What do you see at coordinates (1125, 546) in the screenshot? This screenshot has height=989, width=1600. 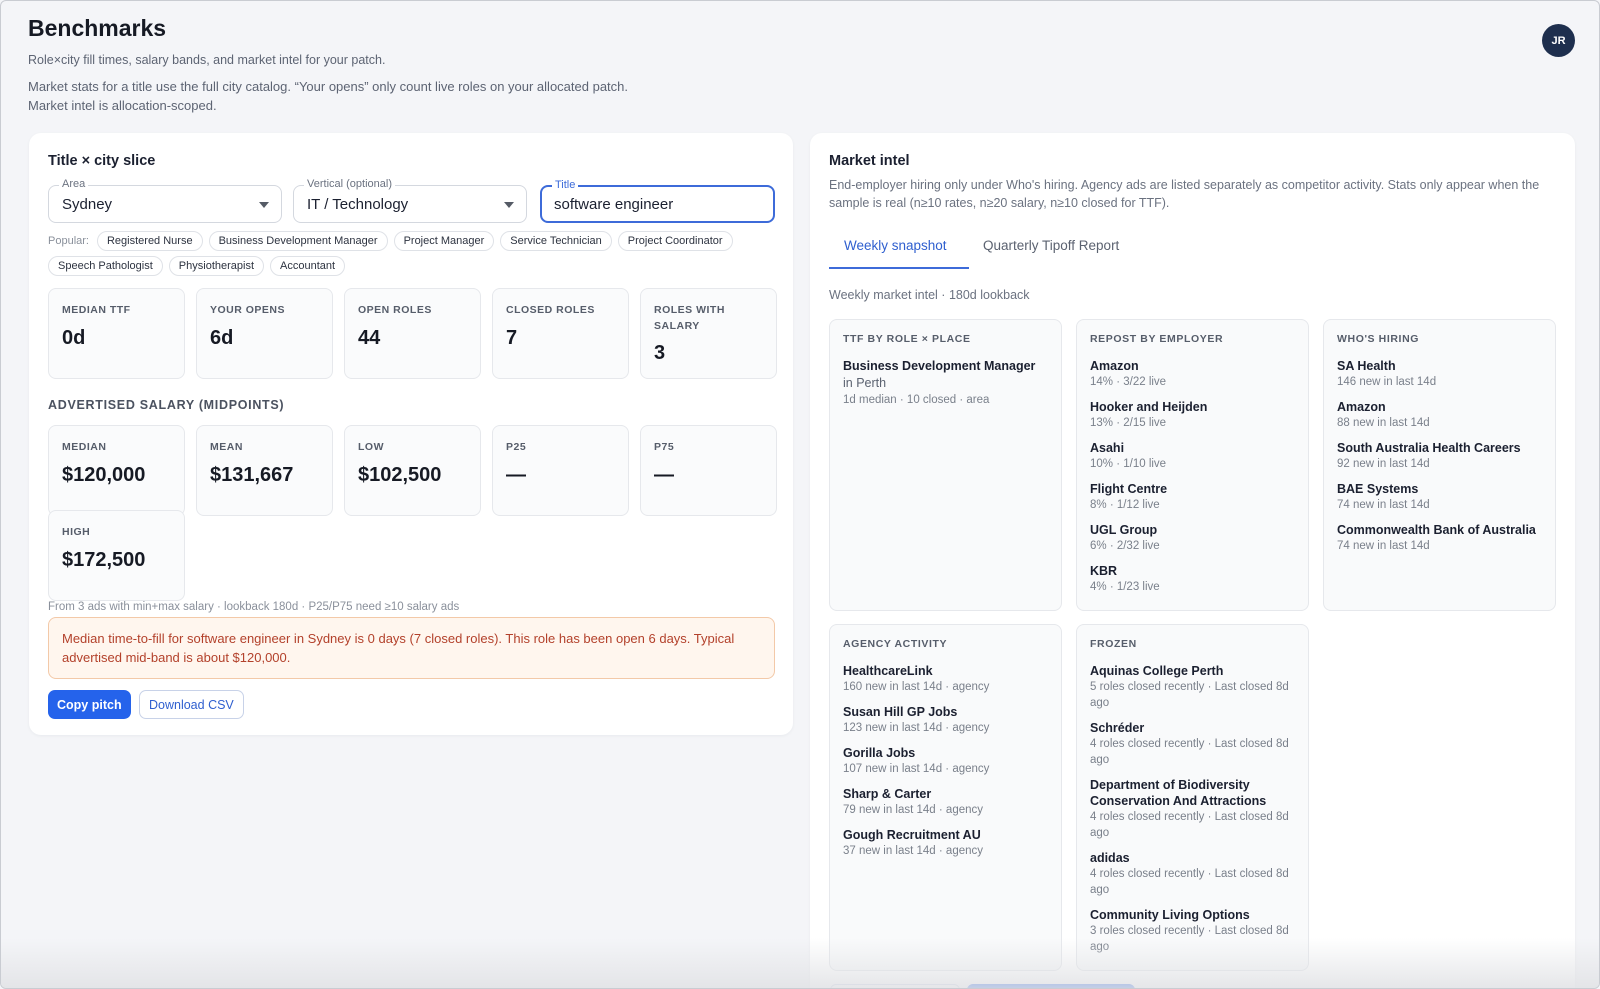 I see `employer-sub: 6% · 2/32 live` at bounding box center [1125, 546].